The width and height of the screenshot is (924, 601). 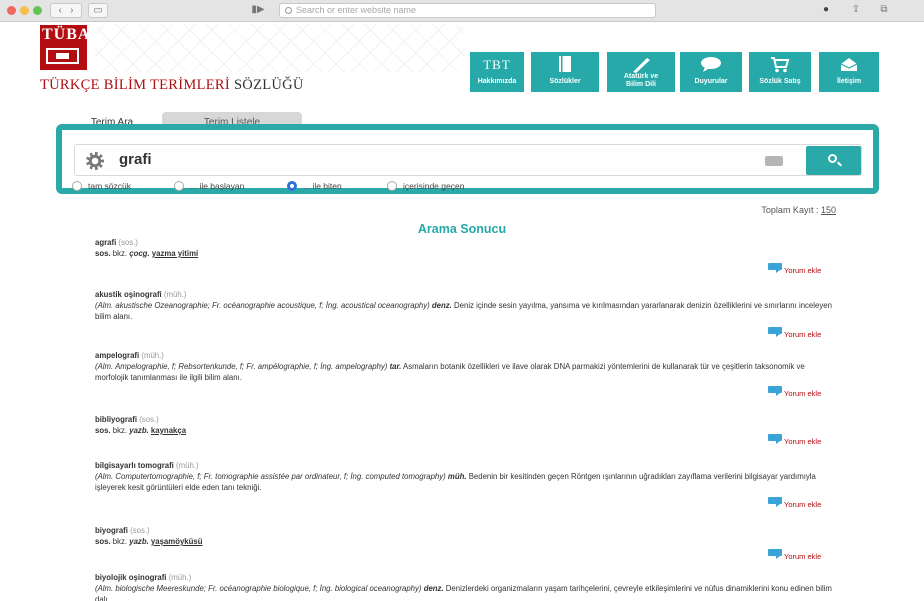 I want to click on nav-label: Atatürk ve Bilim Dili, so click(x=641, y=80).